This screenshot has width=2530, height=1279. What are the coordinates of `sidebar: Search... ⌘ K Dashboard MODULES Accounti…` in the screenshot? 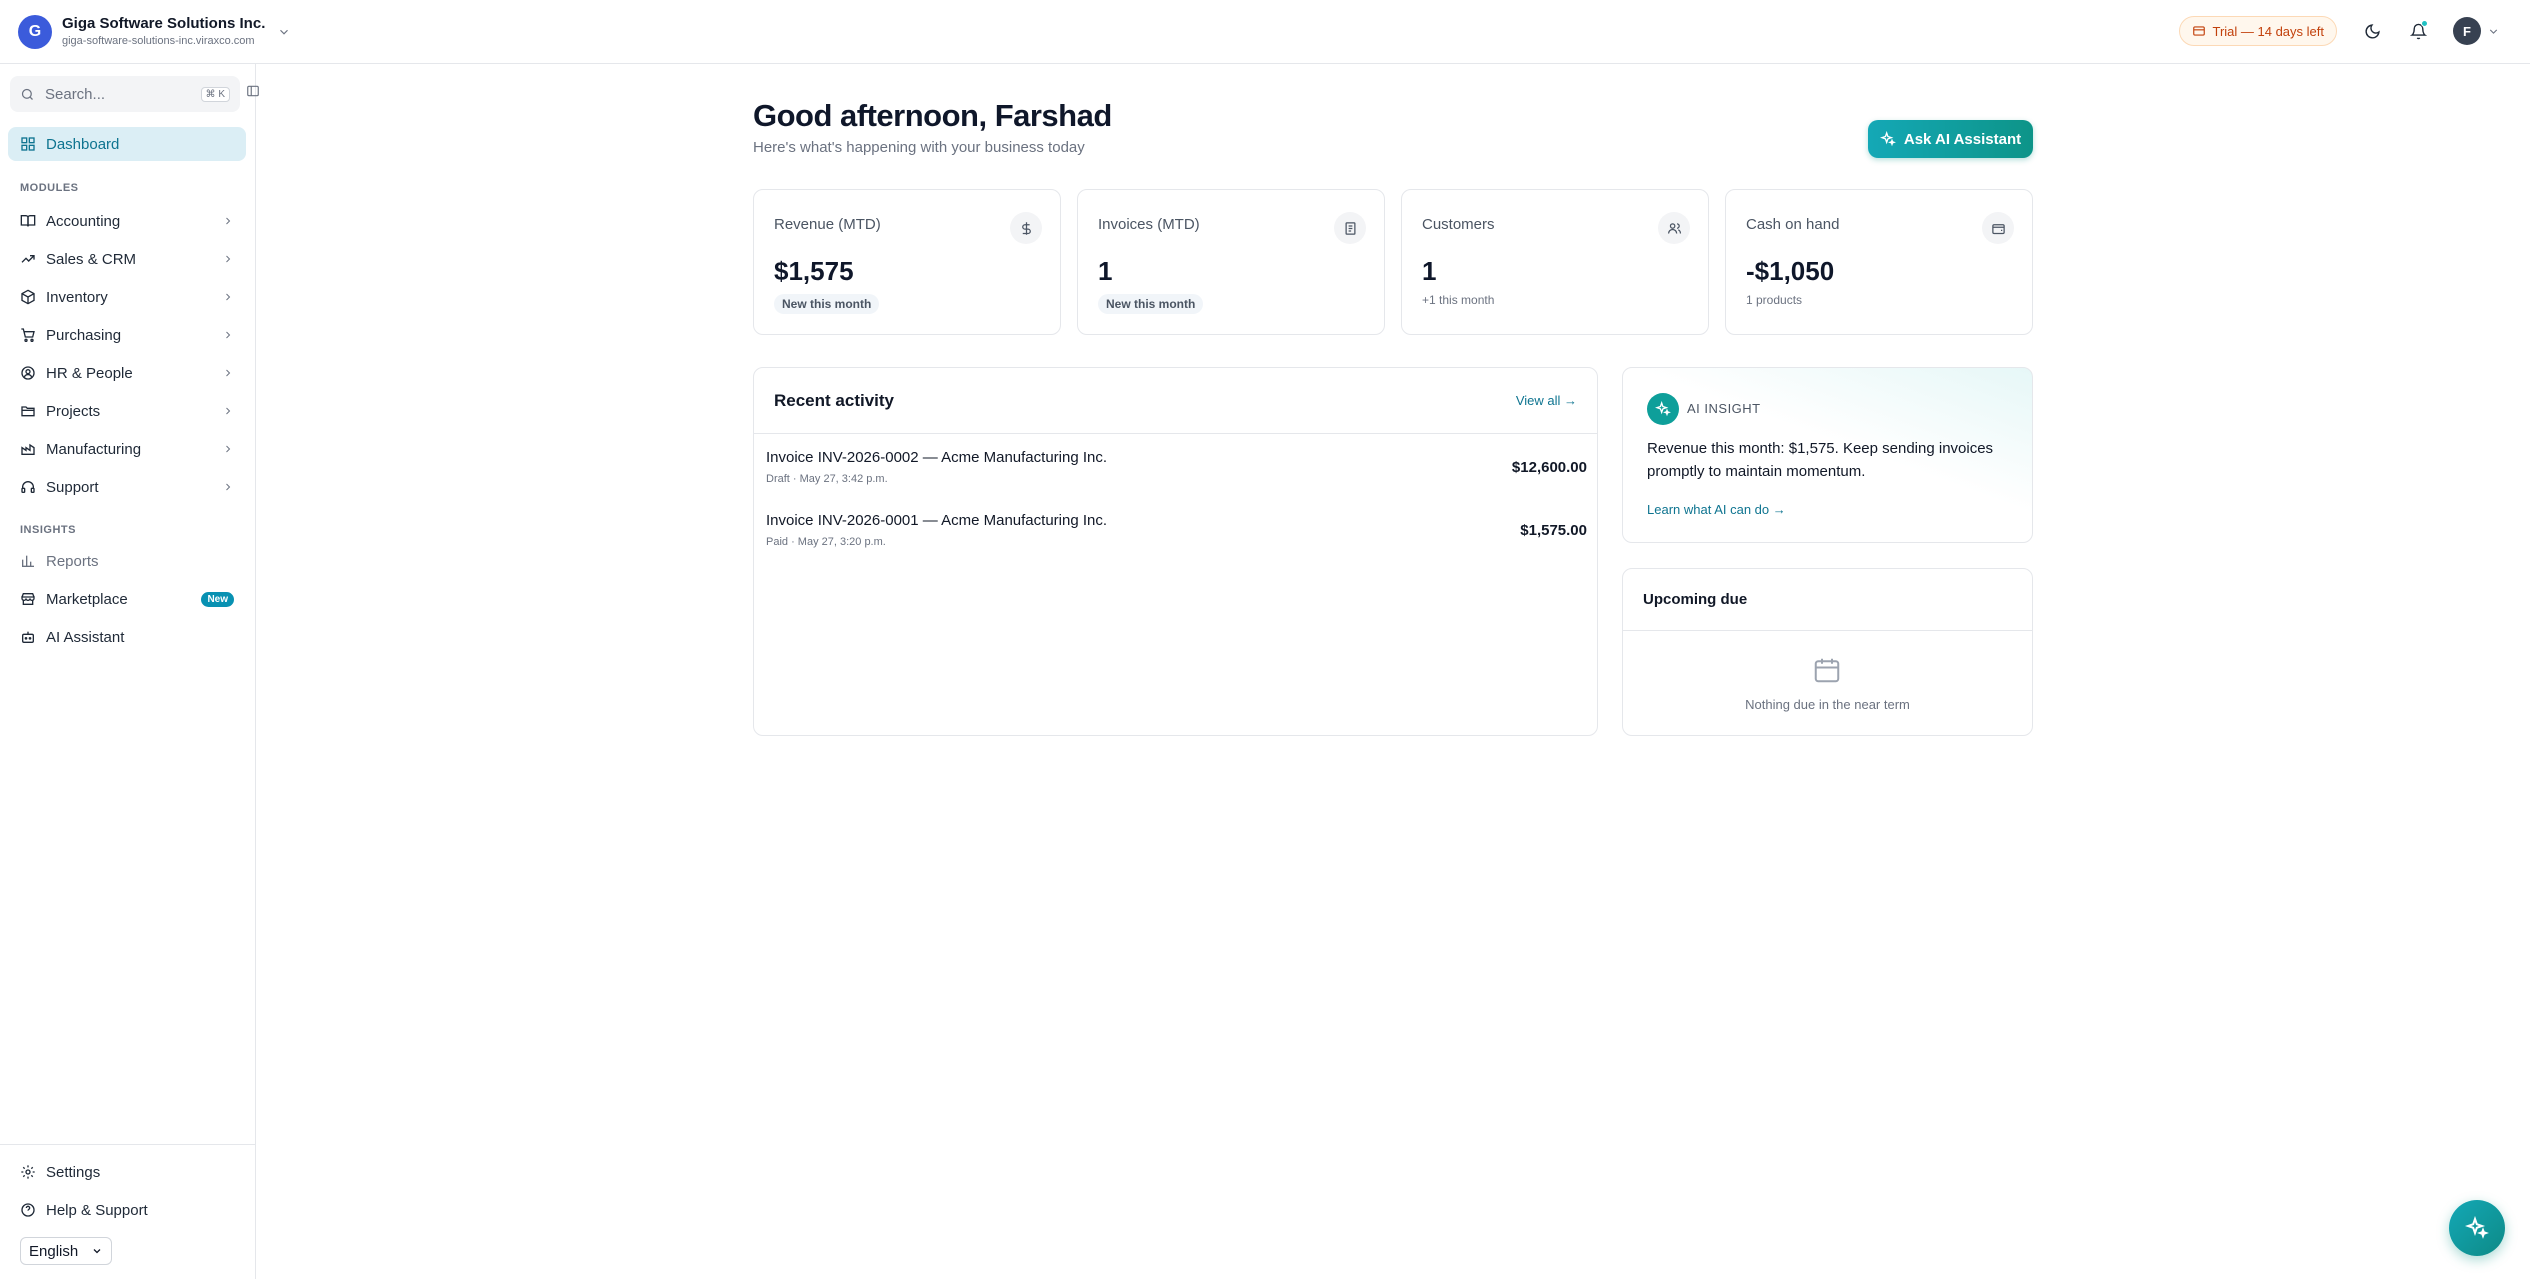 It's located at (129, 671).